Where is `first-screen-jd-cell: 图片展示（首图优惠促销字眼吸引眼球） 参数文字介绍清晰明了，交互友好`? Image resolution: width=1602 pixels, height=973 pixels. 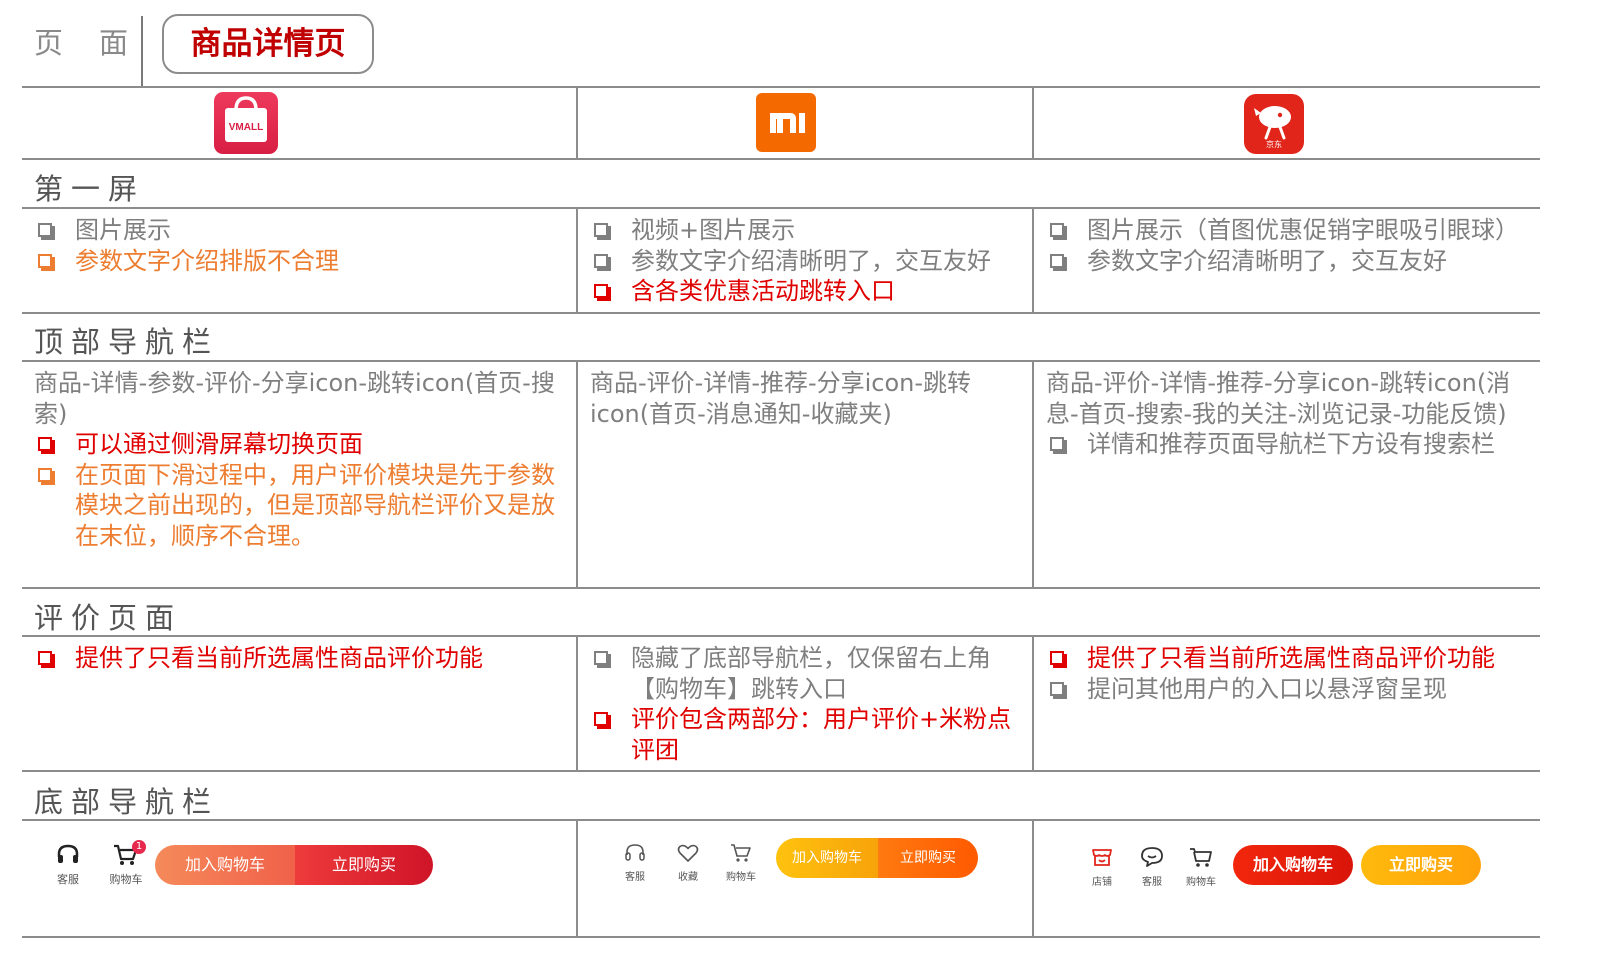
first-screen-jd-cell: 图片展示（首图优惠促销字眼吸引眼球） 参数文字介绍清晰明了，交互友好 is located at coordinates (1293, 245).